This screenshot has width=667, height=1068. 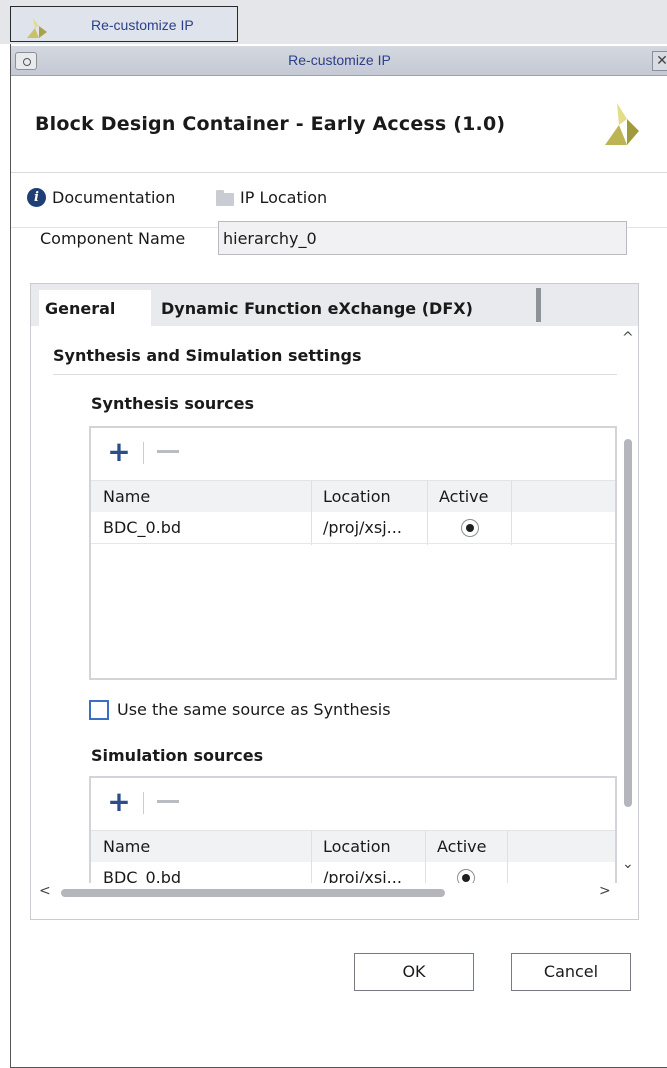 What do you see at coordinates (119, 452) in the screenshot?
I see `synthesis-add-button: +` at bounding box center [119, 452].